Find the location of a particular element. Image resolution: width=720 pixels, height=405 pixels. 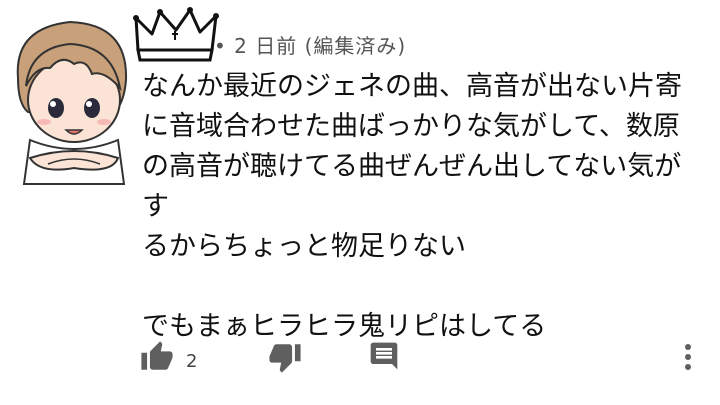

reply-button is located at coordinates (384, 356).